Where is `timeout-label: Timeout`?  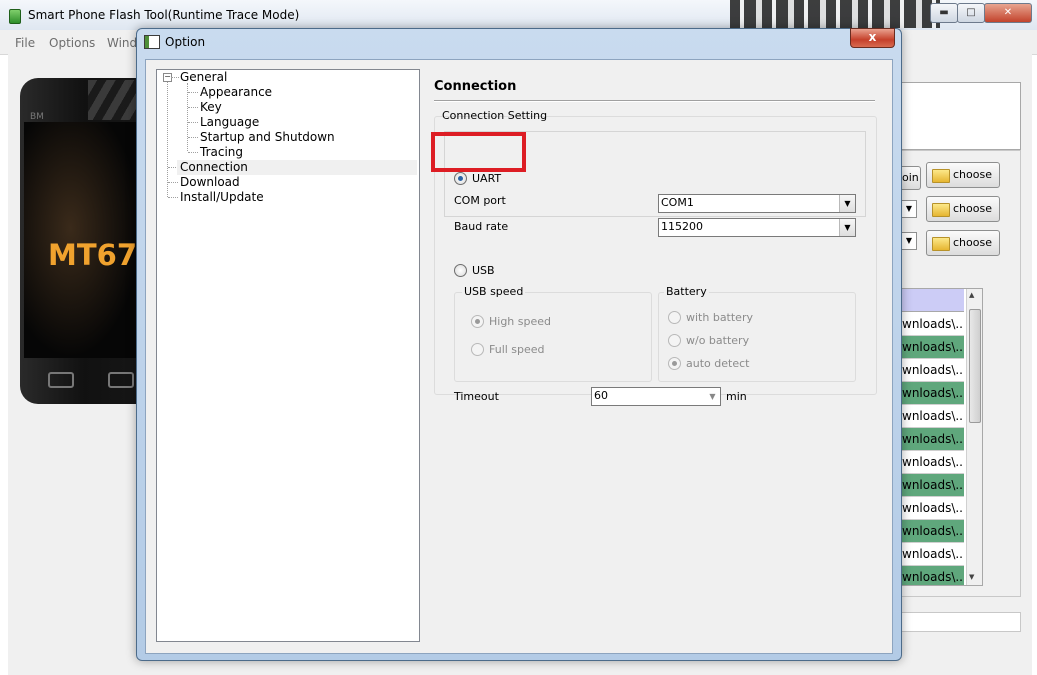
timeout-label: Timeout is located at coordinates (476, 396).